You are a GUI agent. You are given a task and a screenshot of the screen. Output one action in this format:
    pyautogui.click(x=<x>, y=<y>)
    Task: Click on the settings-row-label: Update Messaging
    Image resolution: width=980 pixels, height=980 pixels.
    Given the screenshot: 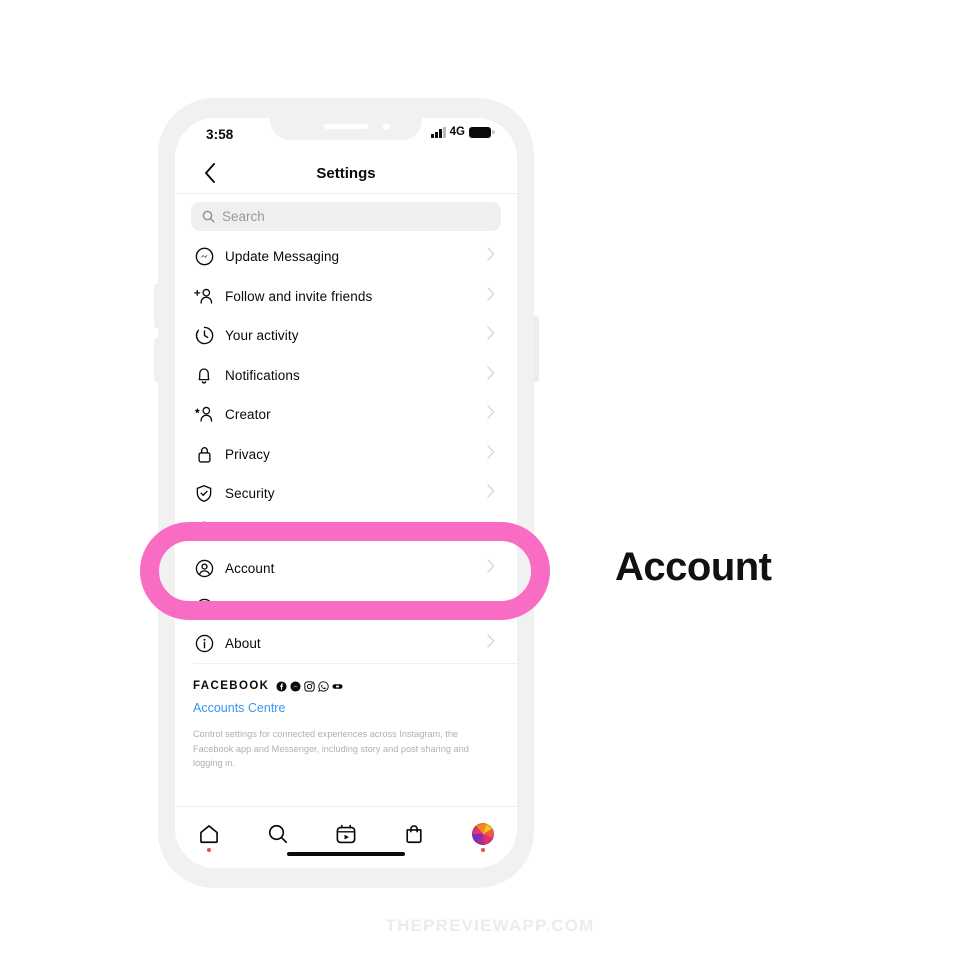 What is the action you would take?
    pyautogui.click(x=282, y=257)
    